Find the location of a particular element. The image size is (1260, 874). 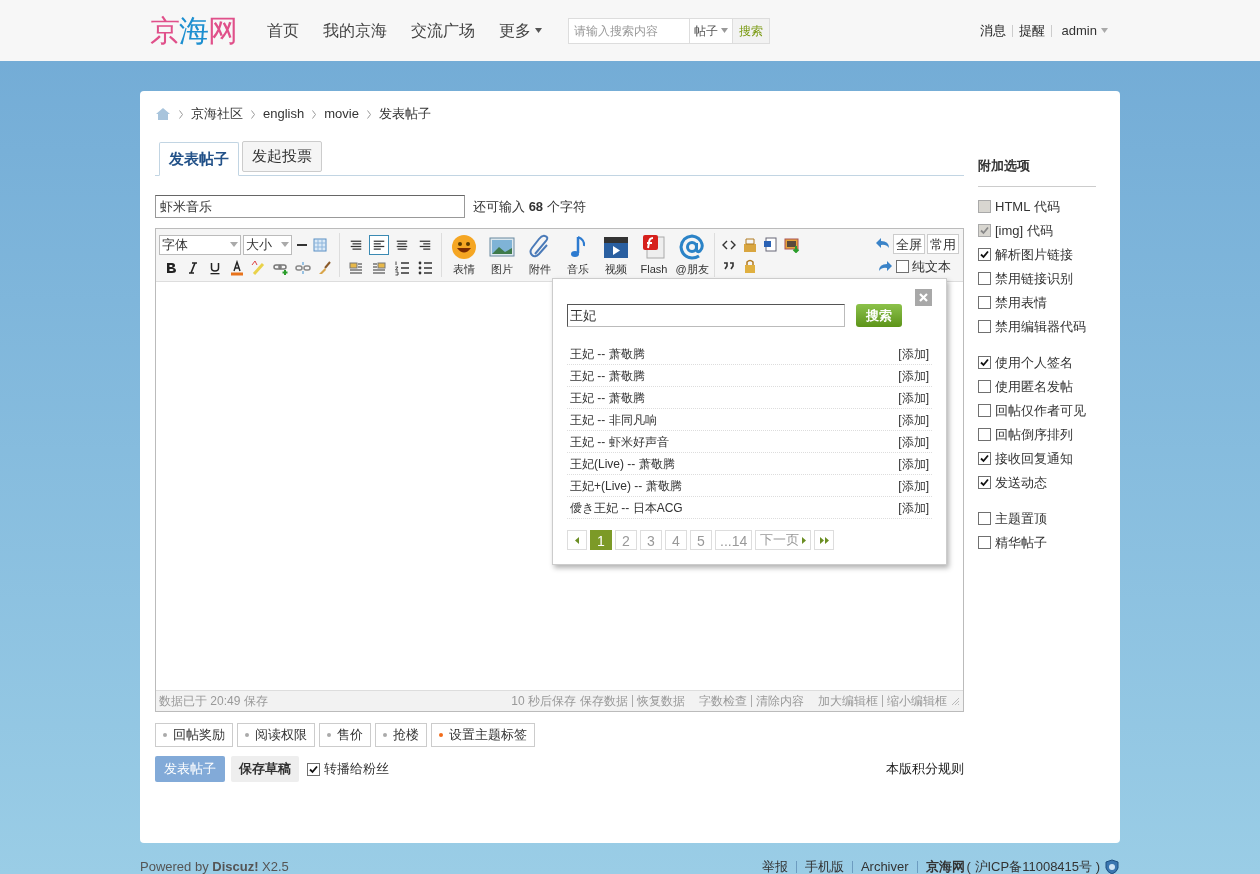

breadcrumb-link: 发表帖子 is located at coordinates (404, 114).